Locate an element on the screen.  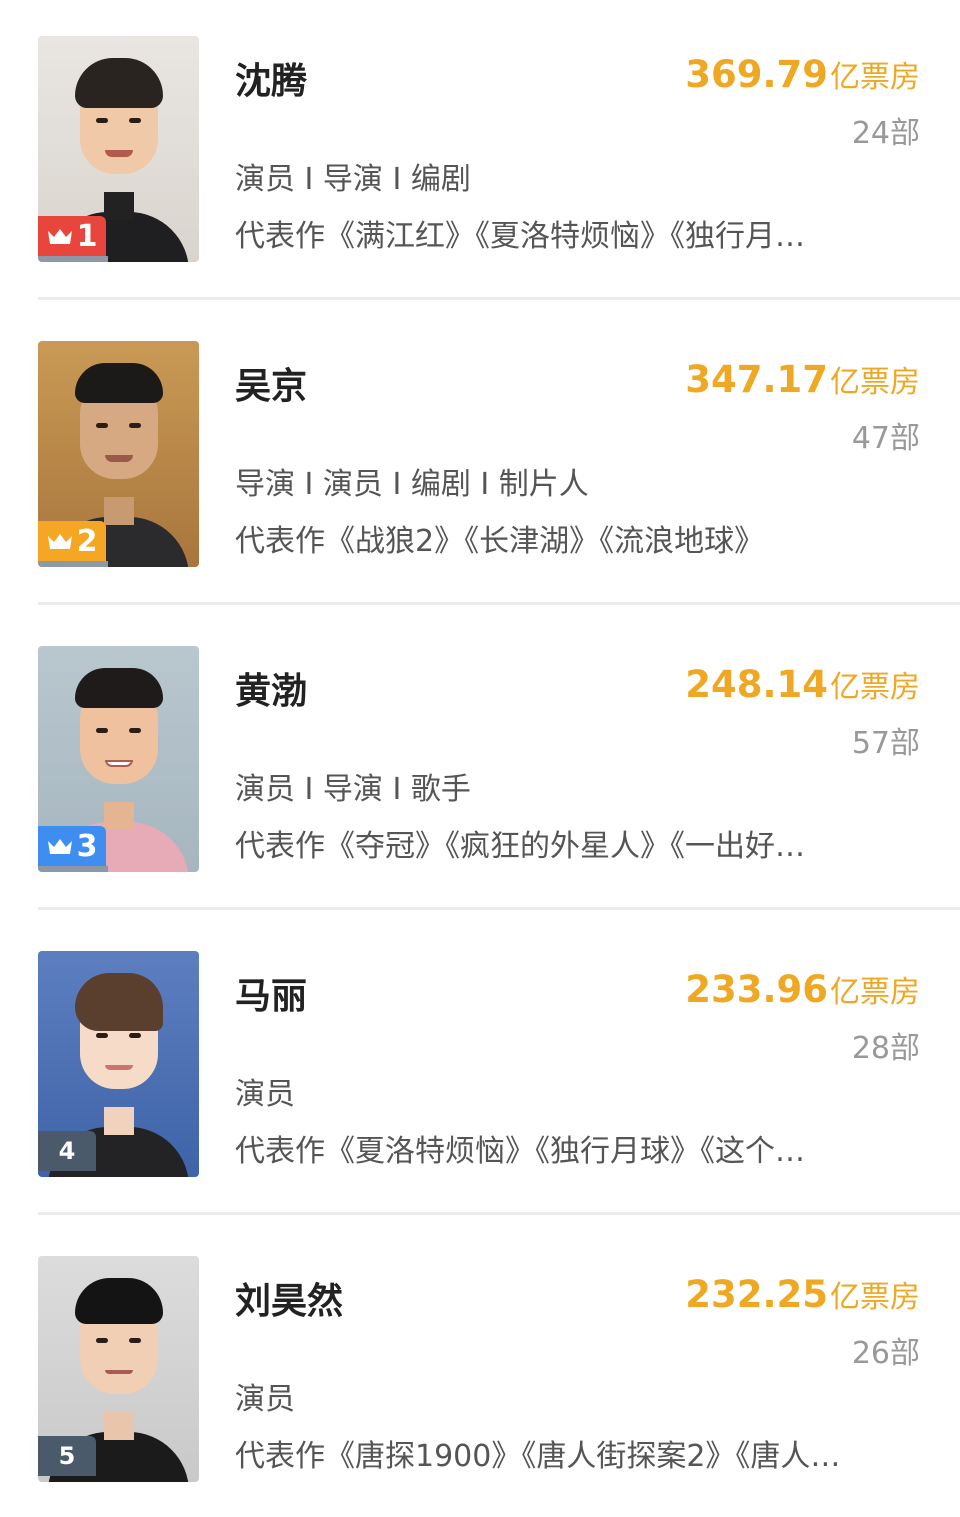
rank-badge: 4 is located at coordinates (67, 1151).